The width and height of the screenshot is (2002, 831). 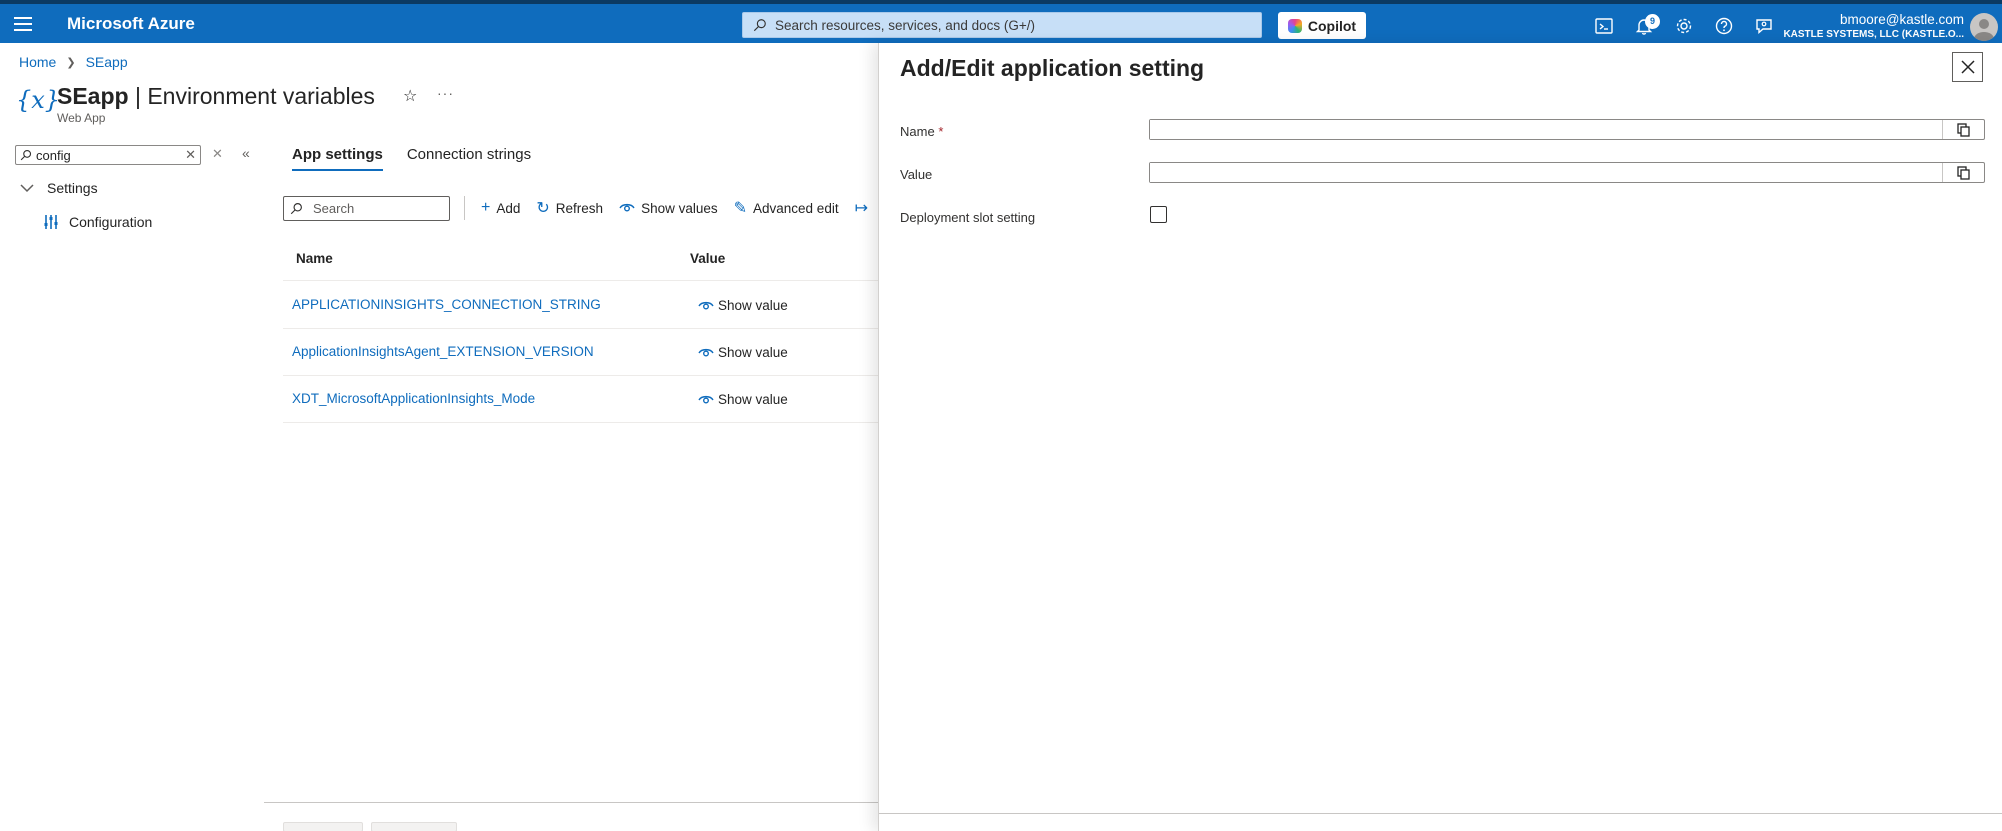 I want to click on favorite-star-icon: ☆, so click(x=410, y=96).